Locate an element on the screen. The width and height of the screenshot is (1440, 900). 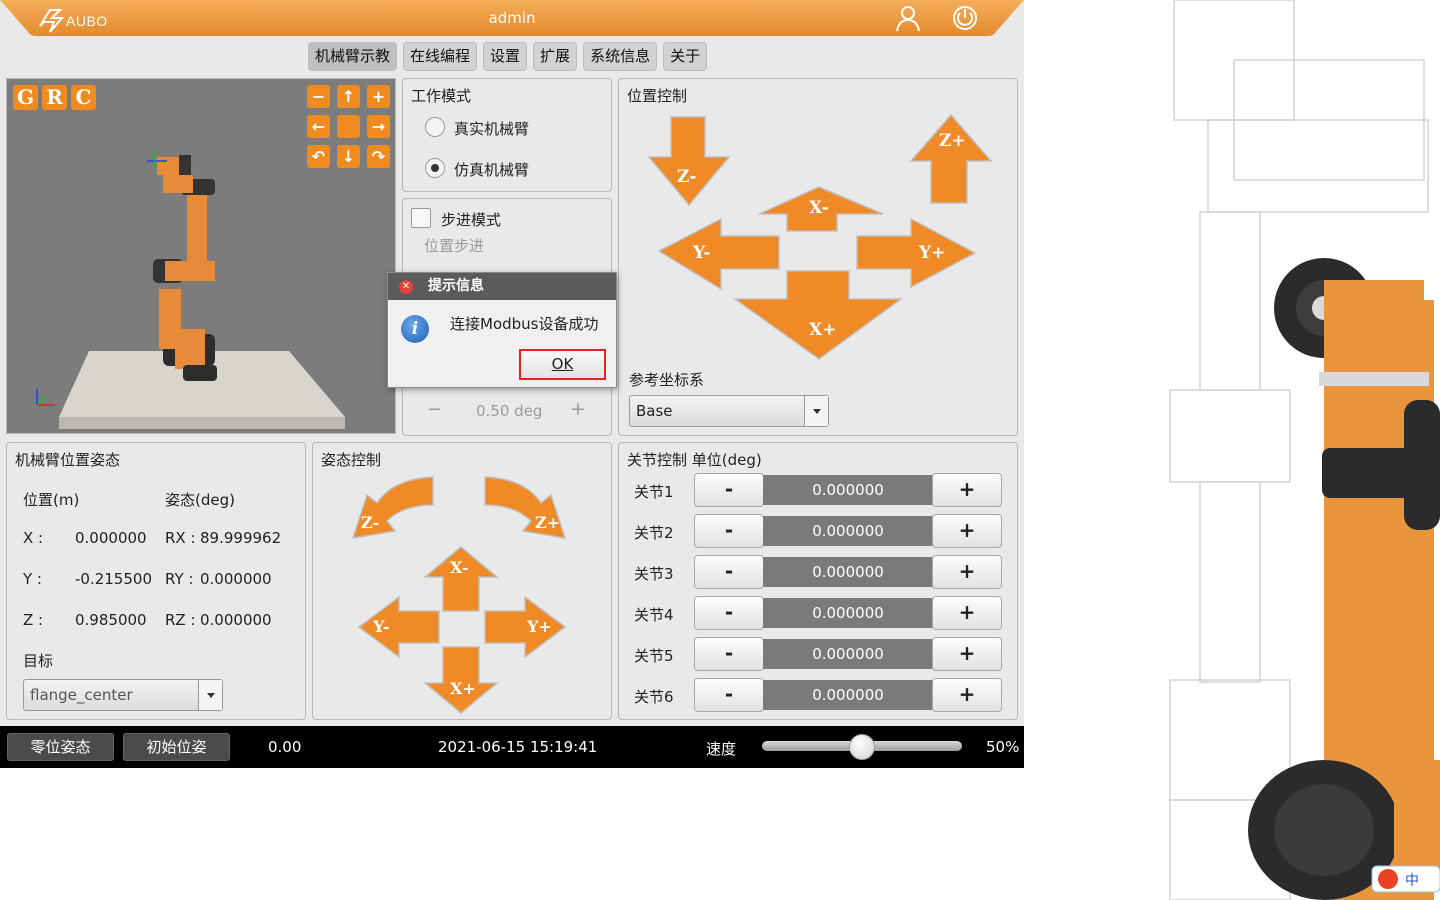
joint-label: 关节5 is located at coordinates (654, 656).